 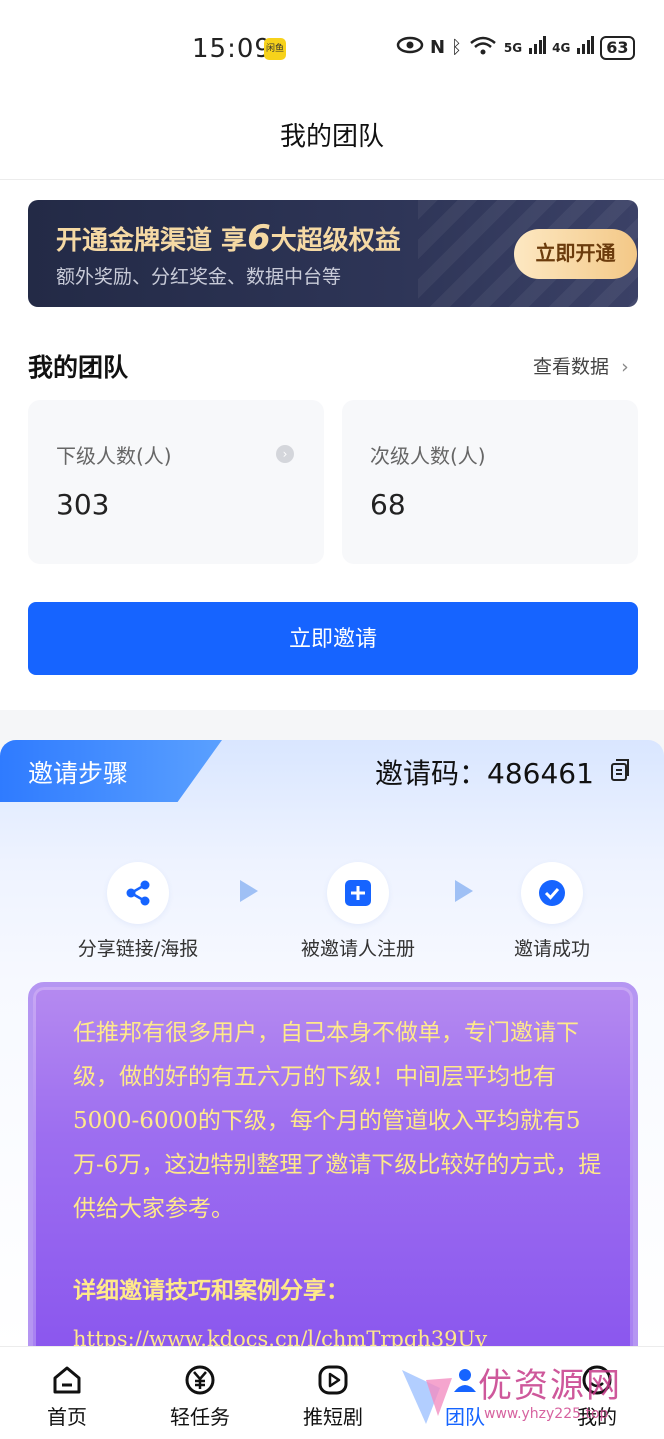 I want to click on tab-home: 首页, so click(x=67, y=1396).